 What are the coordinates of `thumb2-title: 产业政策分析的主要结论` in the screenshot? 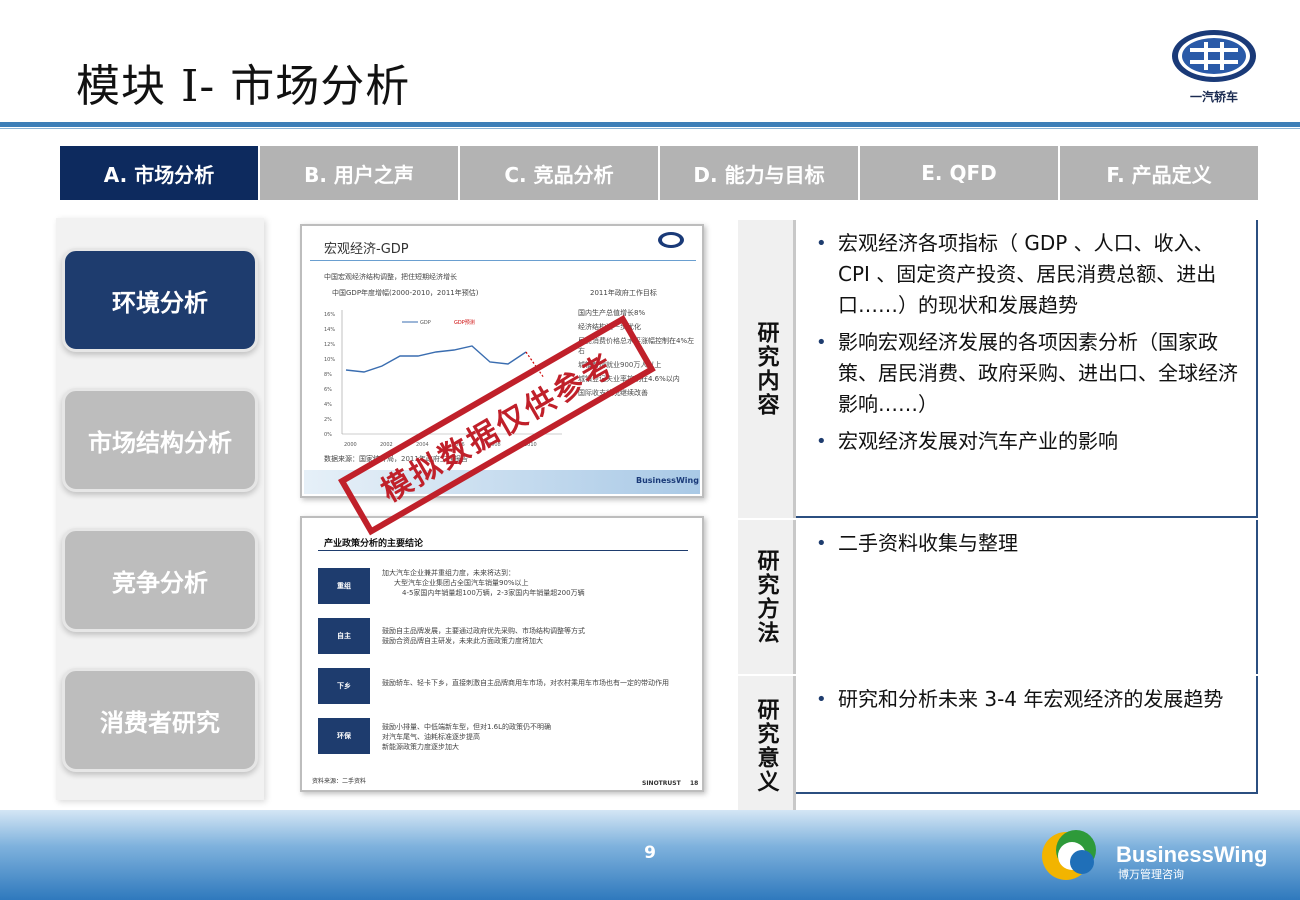 It's located at (374, 544).